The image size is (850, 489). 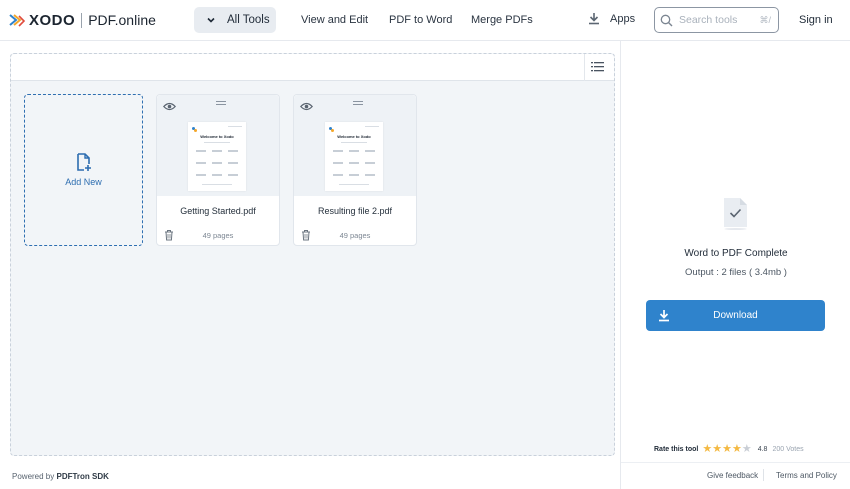 I want to click on document-check-icon, so click(x=735, y=214).